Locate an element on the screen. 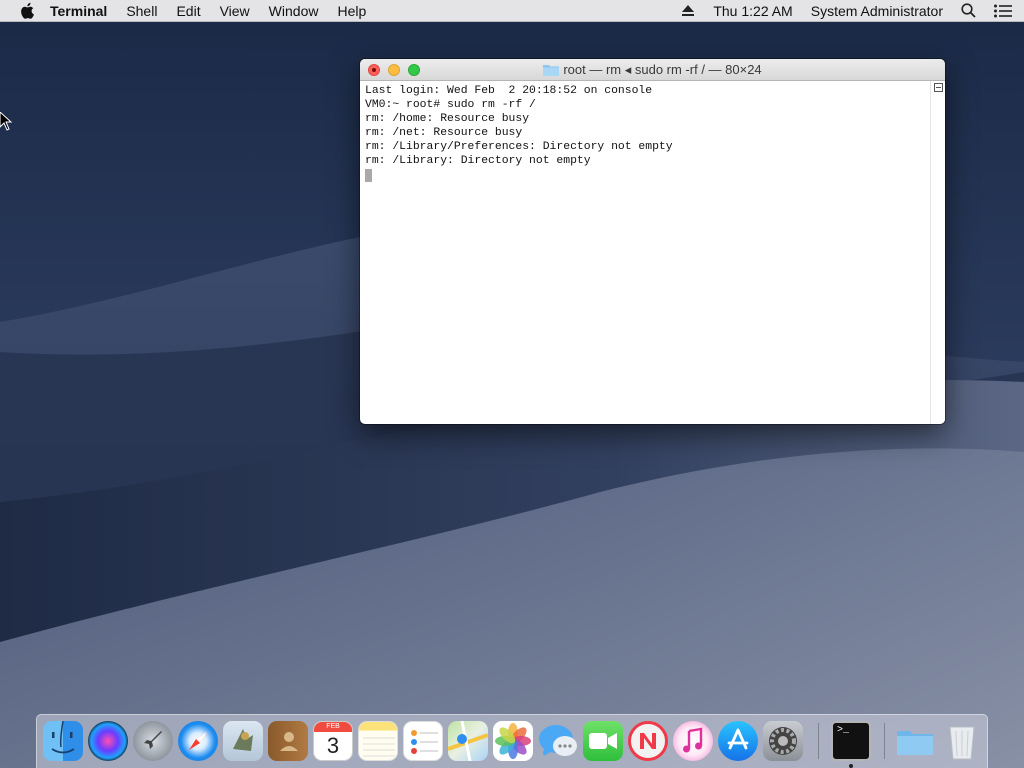 The width and height of the screenshot is (1024, 768). mail-icon is located at coordinates (243, 741).